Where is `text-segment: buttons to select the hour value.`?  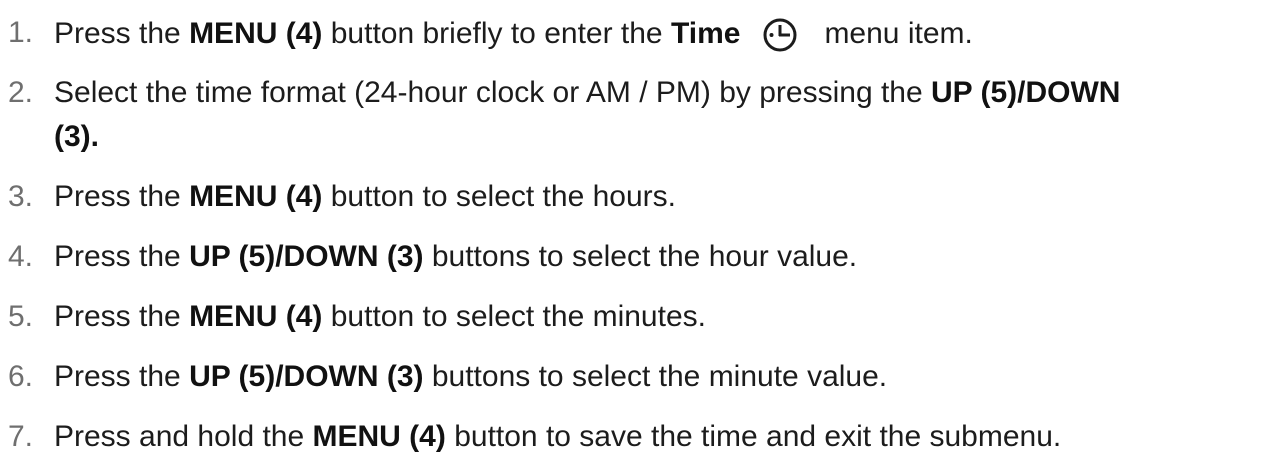
text-segment: buttons to select the hour value. is located at coordinates (640, 256).